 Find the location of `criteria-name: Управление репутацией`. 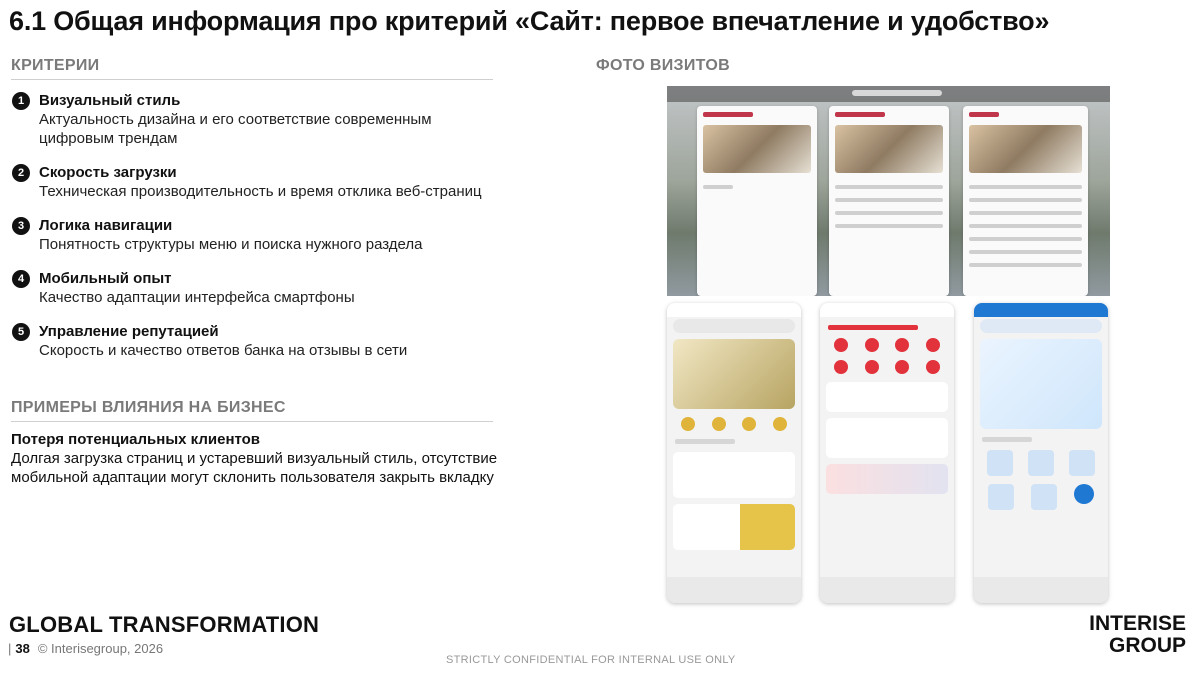

criteria-name: Управление репутацией is located at coordinates (129, 331).